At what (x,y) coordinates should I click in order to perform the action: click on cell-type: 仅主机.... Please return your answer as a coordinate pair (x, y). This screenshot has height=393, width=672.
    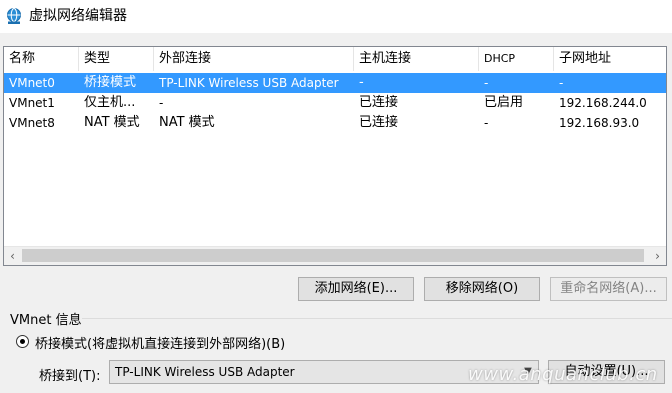
    Looking at the image, I should click on (110, 102).